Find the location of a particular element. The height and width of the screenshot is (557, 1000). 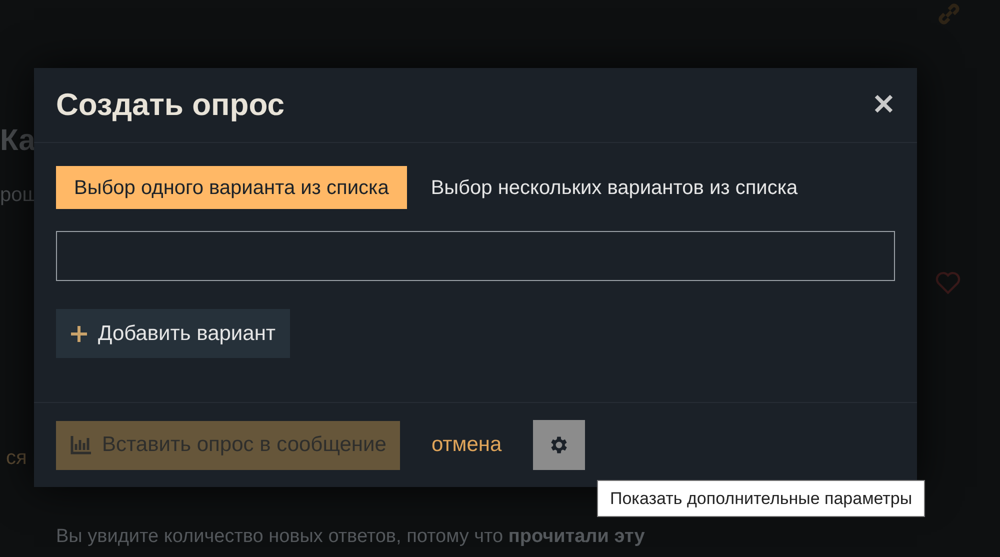

plus-icon is located at coordinates (79, 333).